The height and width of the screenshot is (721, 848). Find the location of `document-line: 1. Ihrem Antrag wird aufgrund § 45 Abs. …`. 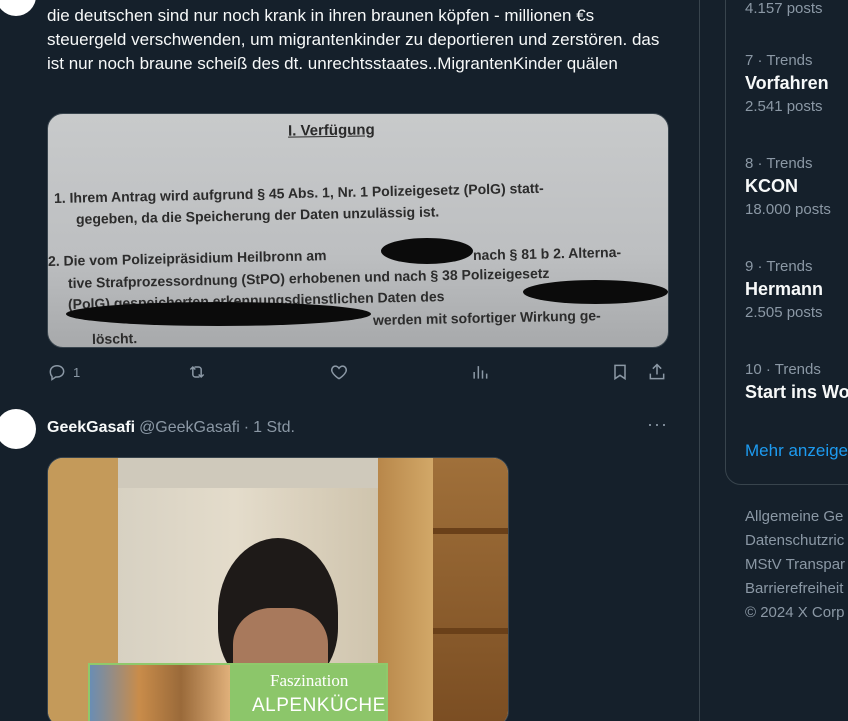

document-line: 1. Ihrem Antrag wird aufgrund § 45 Abs. … is located at coordinates (298, 192).